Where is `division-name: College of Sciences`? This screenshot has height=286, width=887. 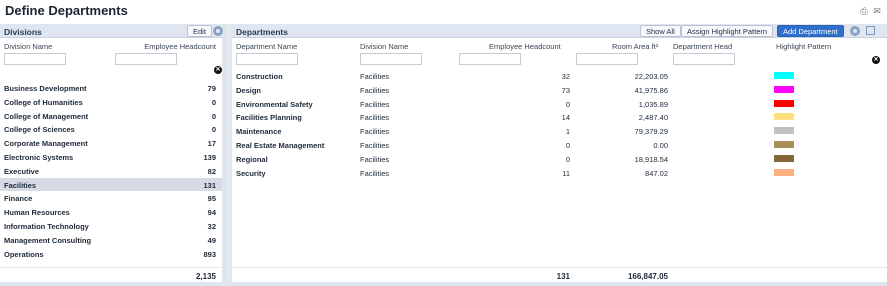 division-name: College of Sciences is located at coordinates (39, 130).